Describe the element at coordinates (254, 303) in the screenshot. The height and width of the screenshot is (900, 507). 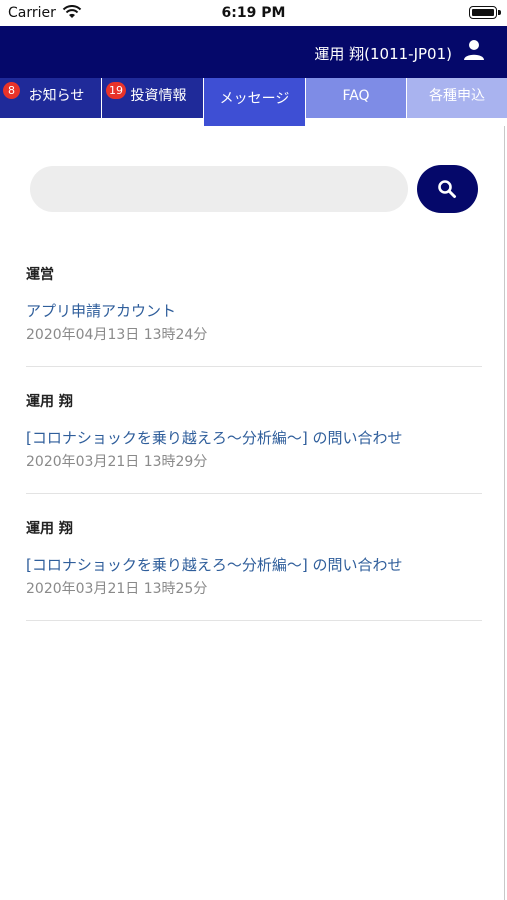
I see `message-item: 運営 アプリ申請アカウント 2020年04月13日 13時24分` at that location.